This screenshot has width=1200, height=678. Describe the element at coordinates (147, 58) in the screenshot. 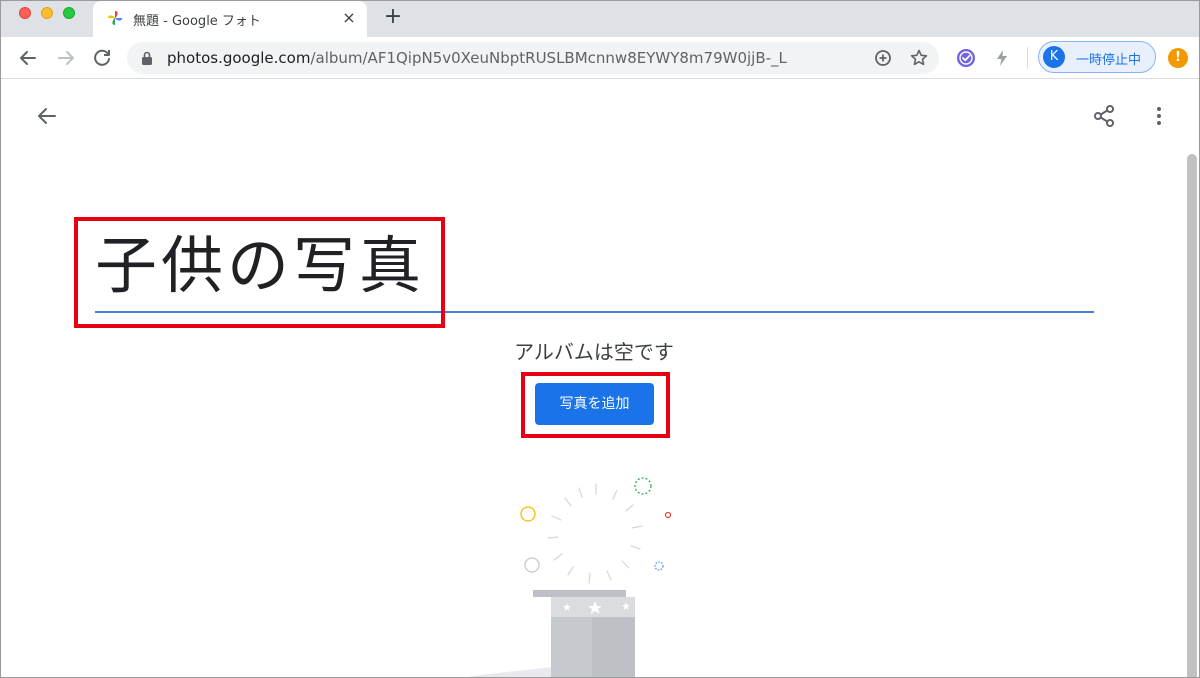

I see `lock-icon` at that location.